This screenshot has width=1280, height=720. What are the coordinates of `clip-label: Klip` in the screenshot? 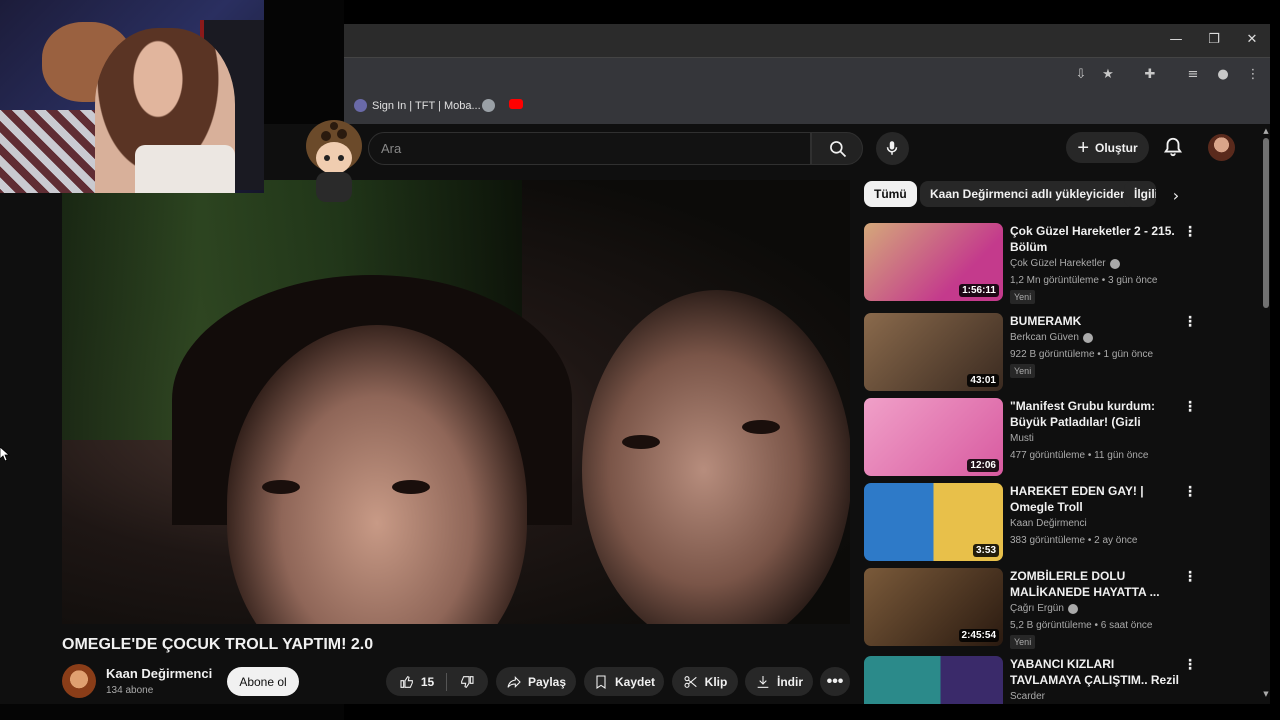 It's located at (716, 681).